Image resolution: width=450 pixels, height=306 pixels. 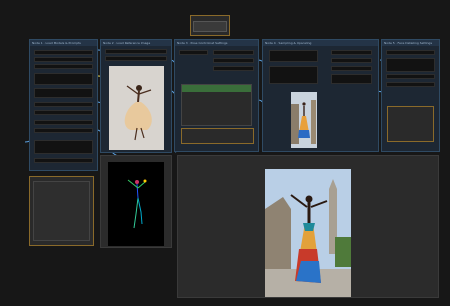 I want to click on image-select, so click(x=136, y=51).